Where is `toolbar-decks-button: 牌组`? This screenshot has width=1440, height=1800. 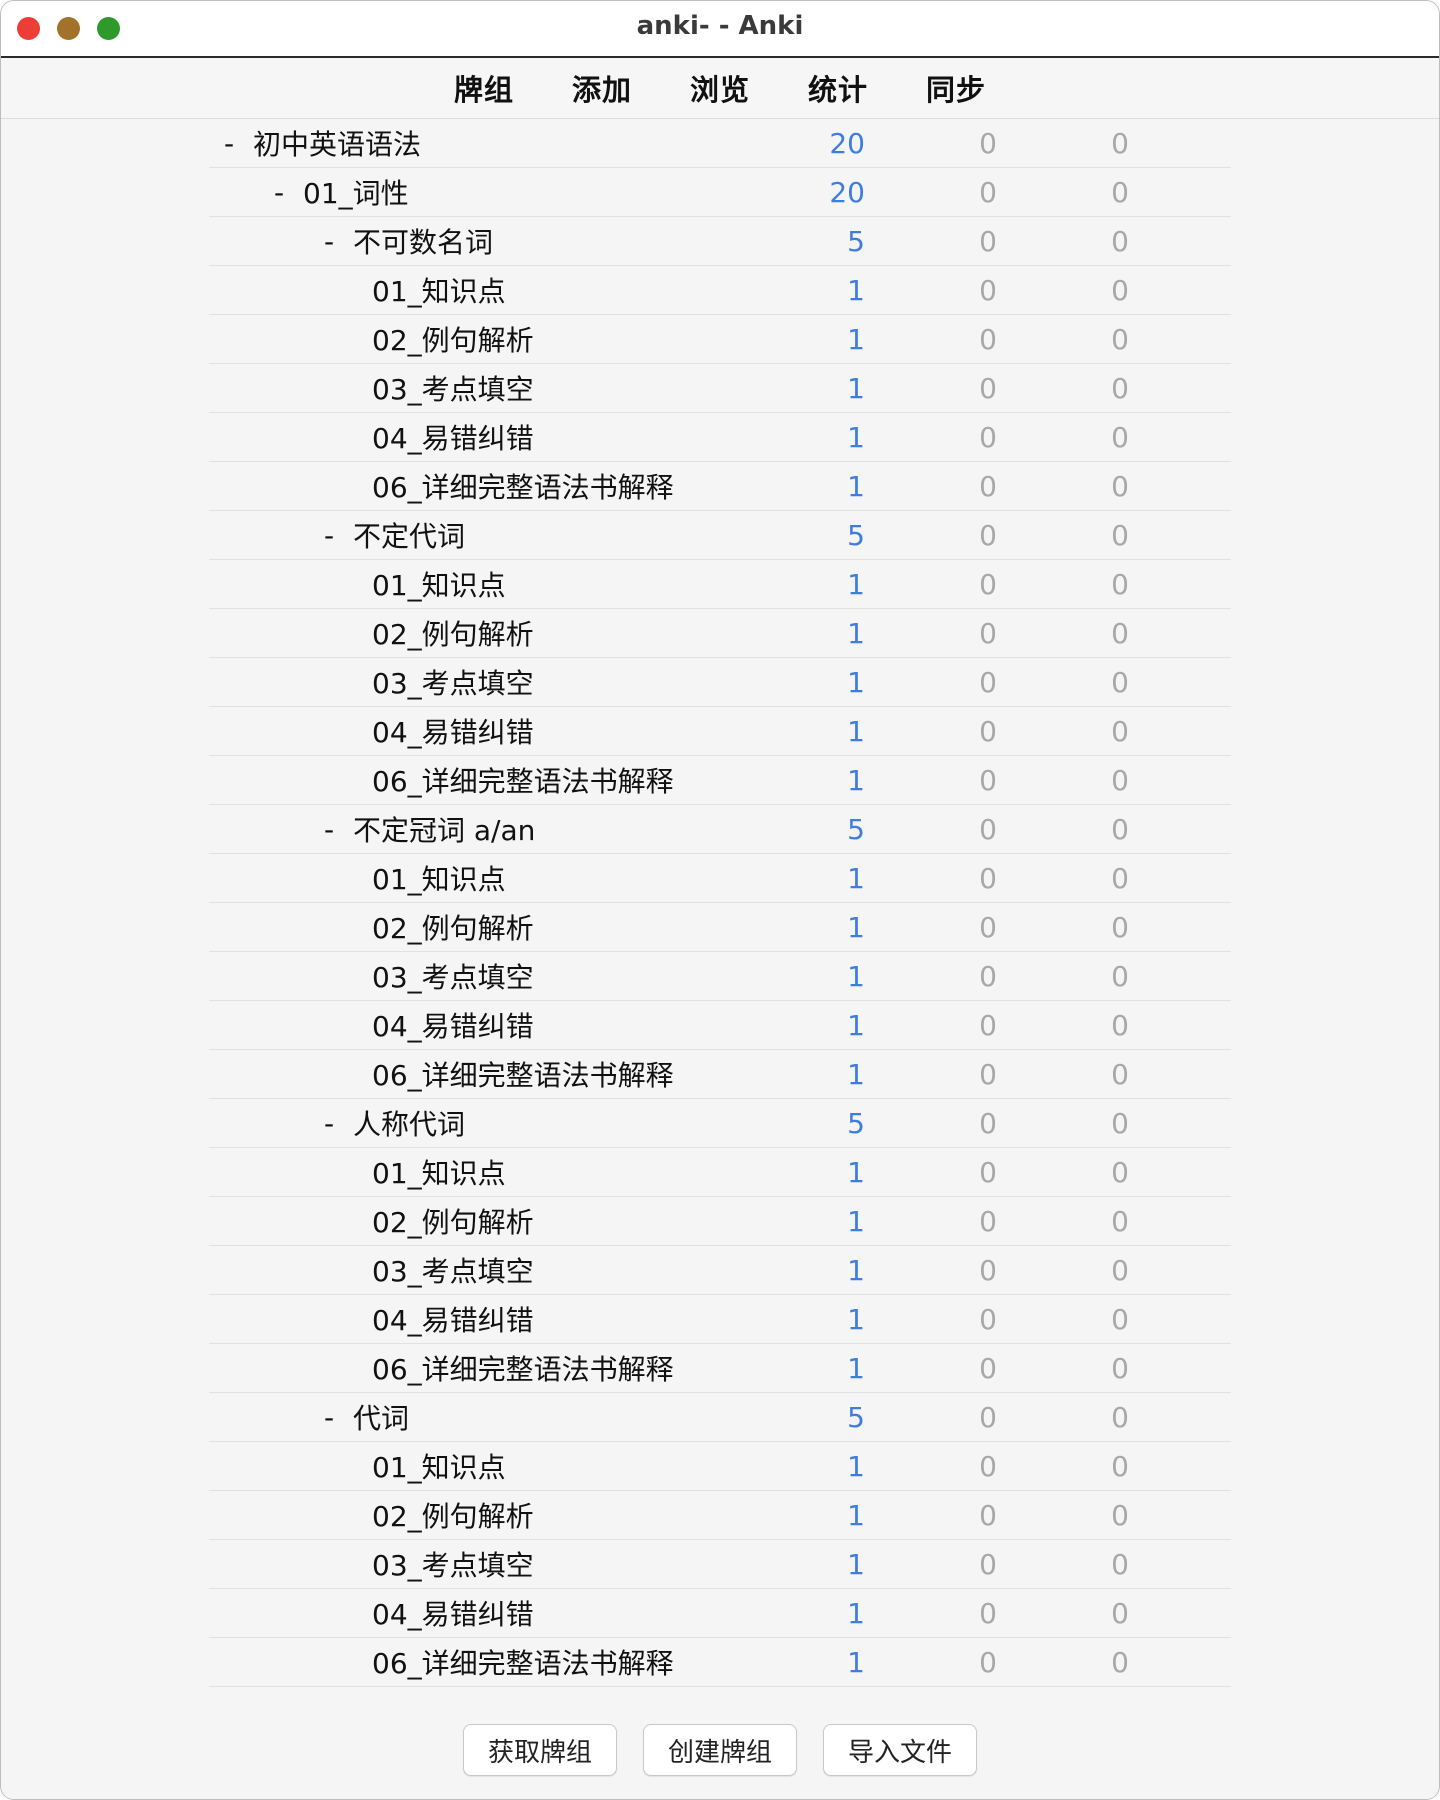 toolbar-decks-button: 牌组 is located at coordinates (484, 88).